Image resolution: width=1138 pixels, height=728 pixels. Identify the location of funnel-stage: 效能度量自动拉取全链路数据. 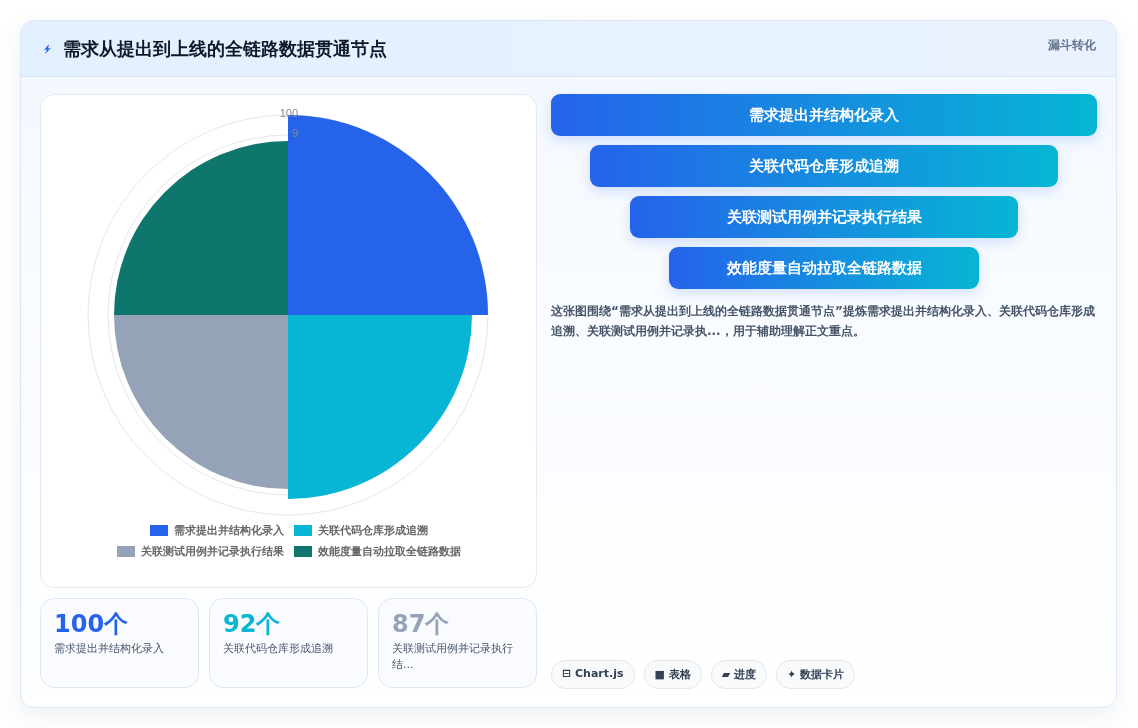
(824, 268).